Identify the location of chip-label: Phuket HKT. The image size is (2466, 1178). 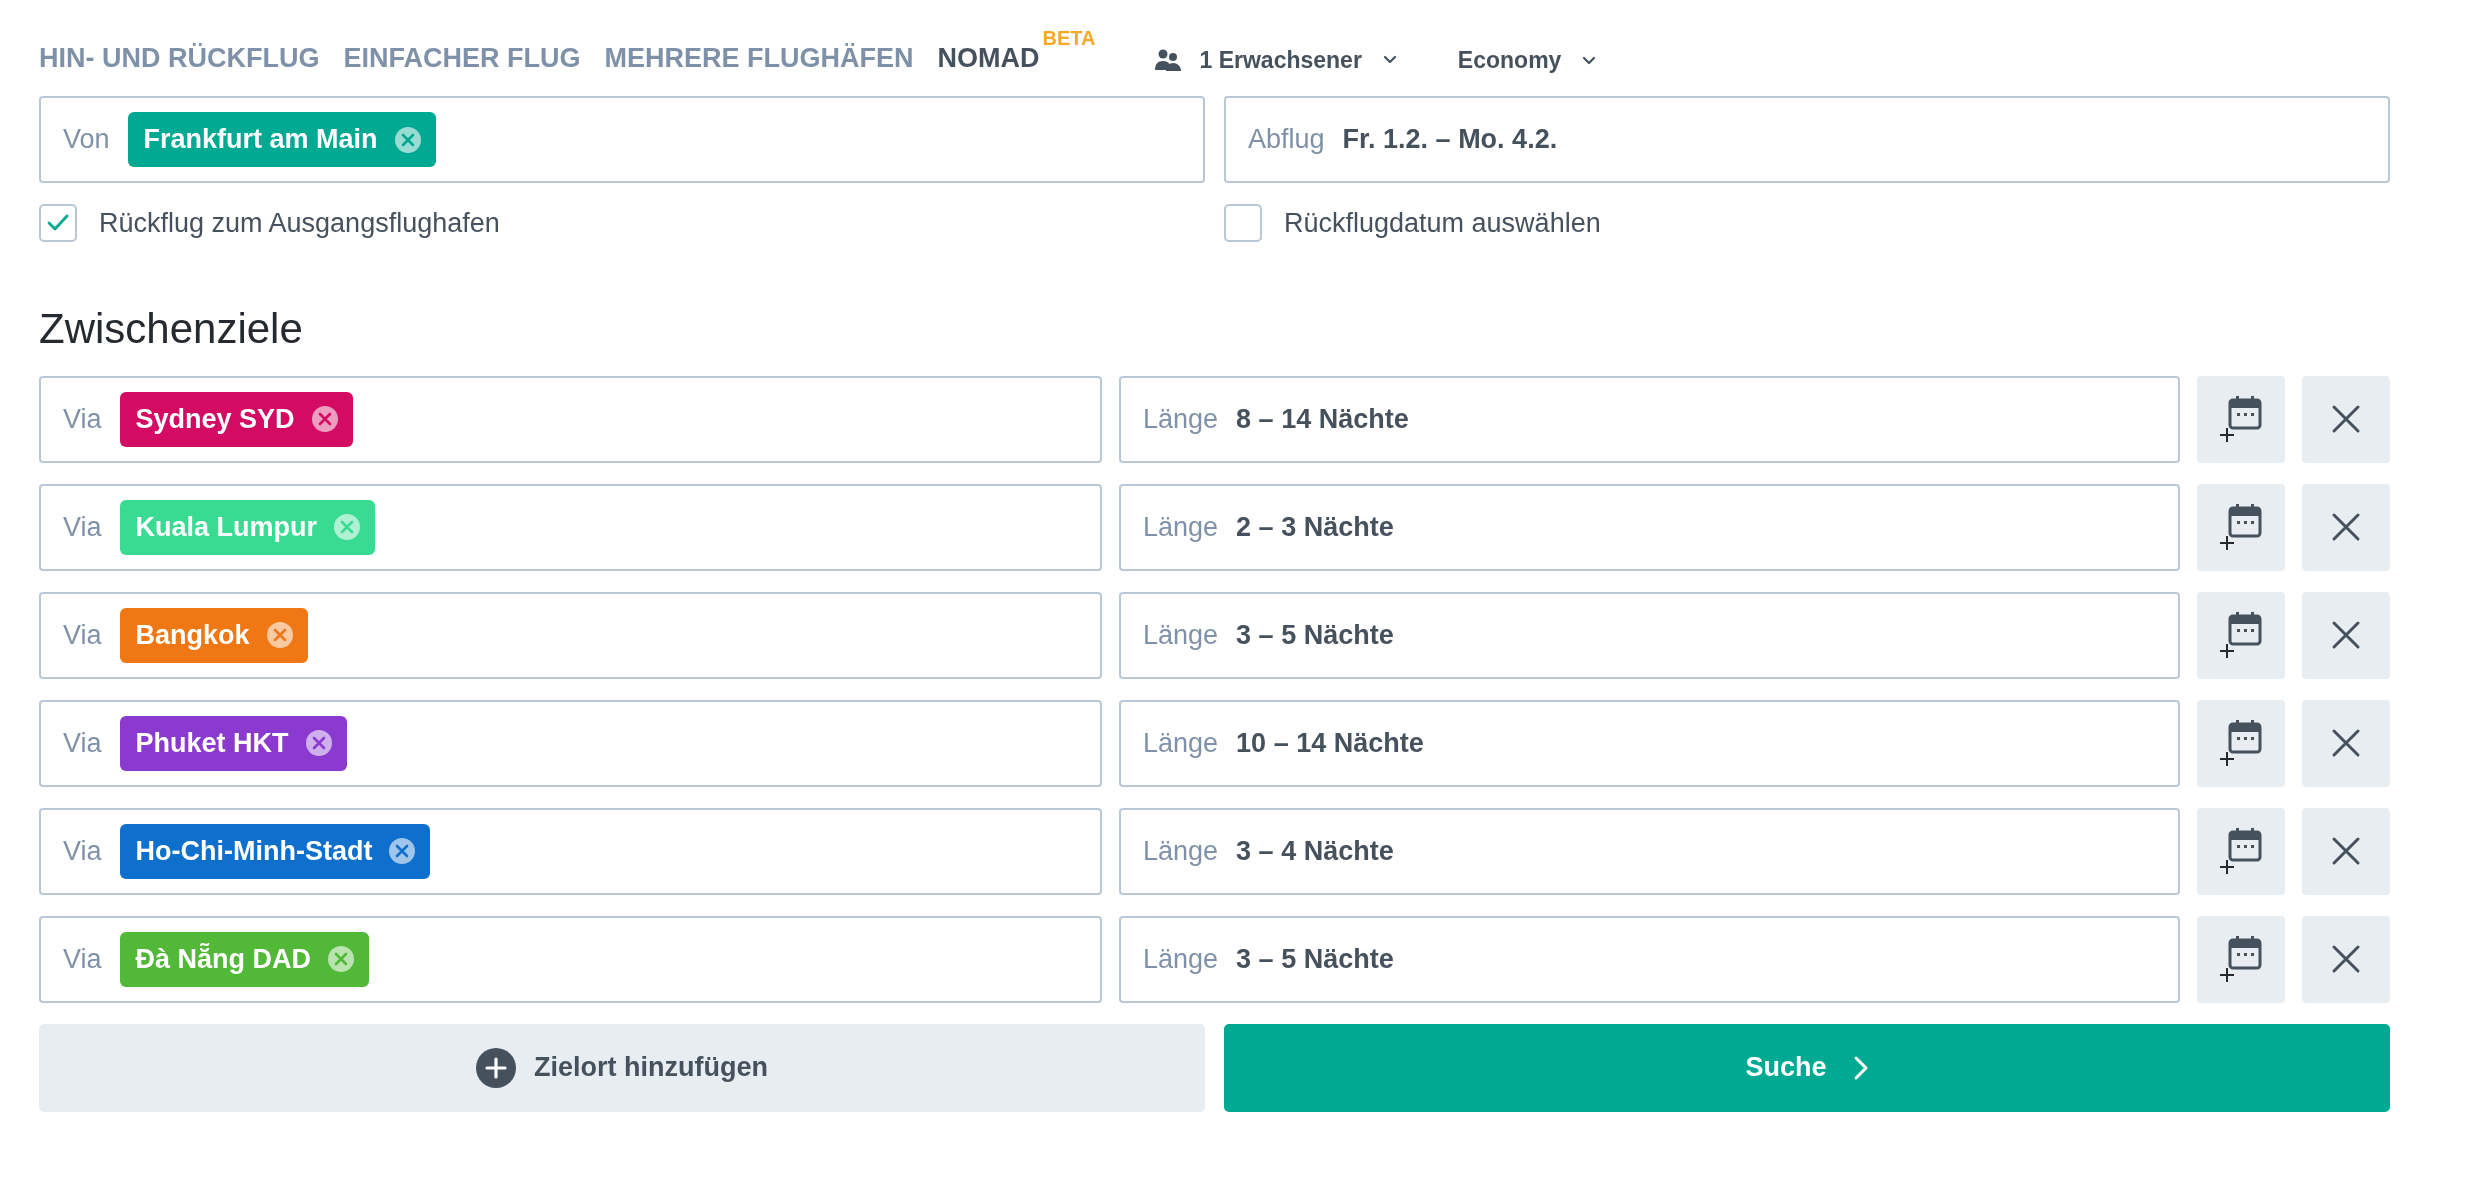
(212, 743).